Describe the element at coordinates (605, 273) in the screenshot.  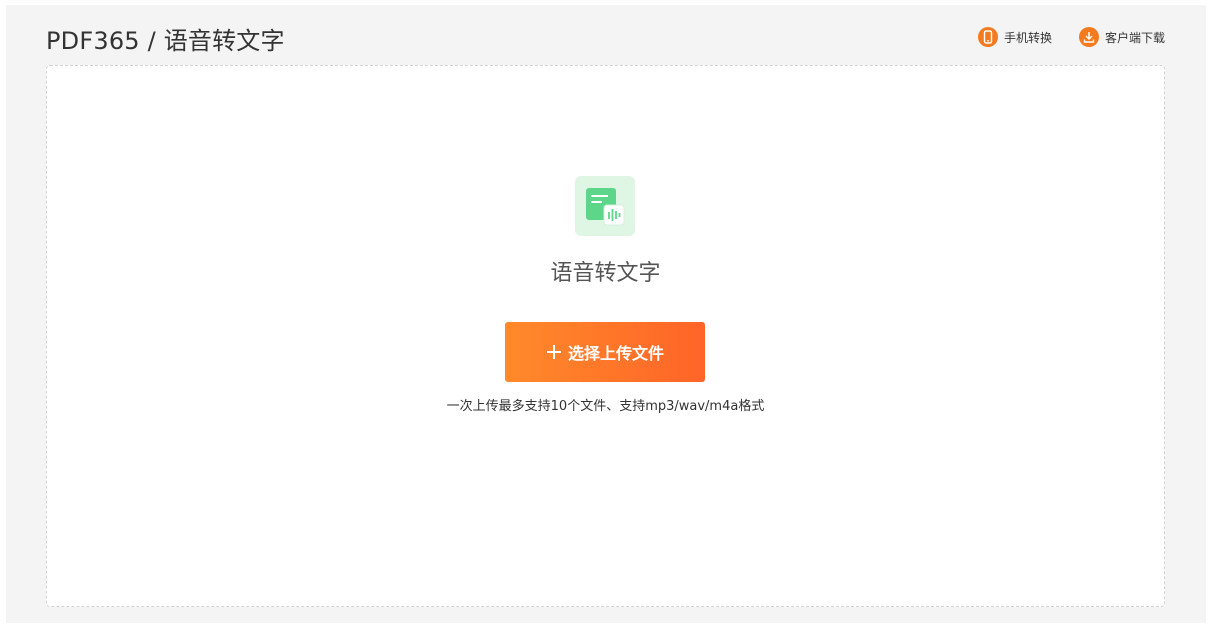
I see `tool-title: 语音转文字` at that location.